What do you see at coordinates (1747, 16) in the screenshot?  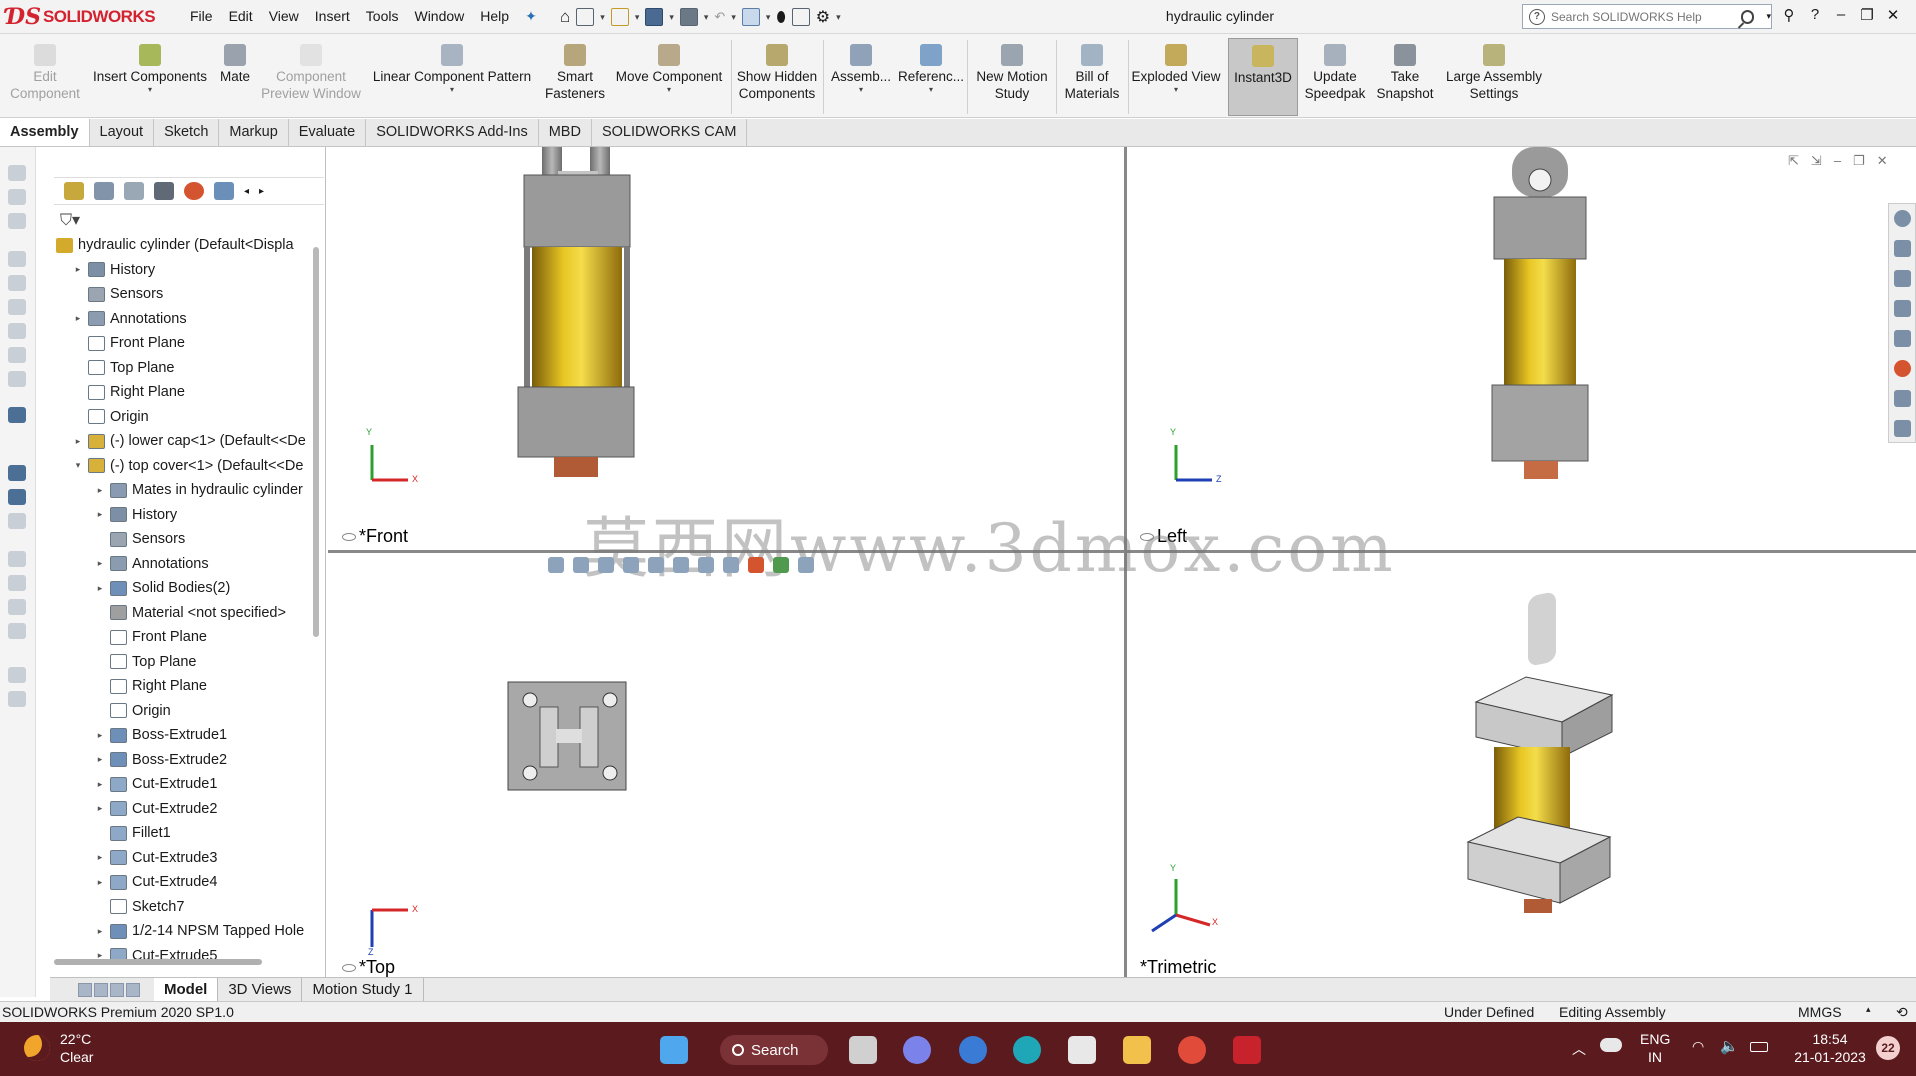 I see `search-icon` at bounding box center [1747, 16].